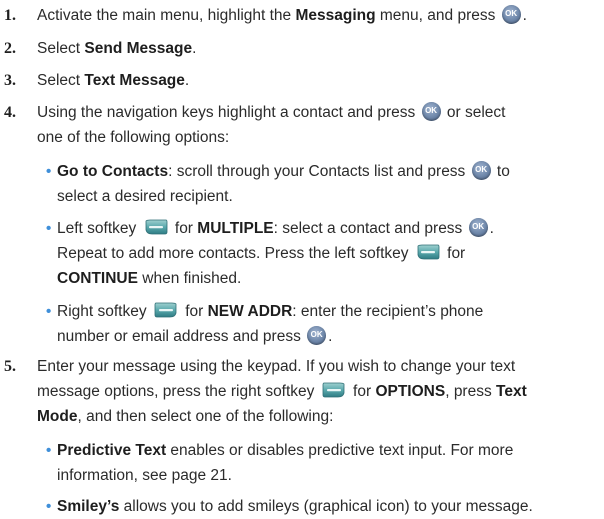 The width and height of the screenshot is (604, 519). What do you see at coordinates (10, 48) in the screenshot?
I see `step-number: 2.` at bounding box center [10, 48].